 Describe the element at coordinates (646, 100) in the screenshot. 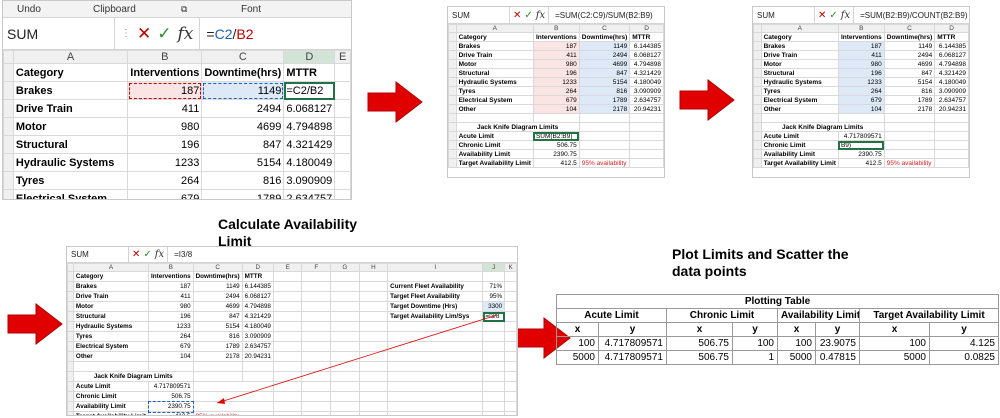

I see `cell-mttr: 2.634757` at that location.